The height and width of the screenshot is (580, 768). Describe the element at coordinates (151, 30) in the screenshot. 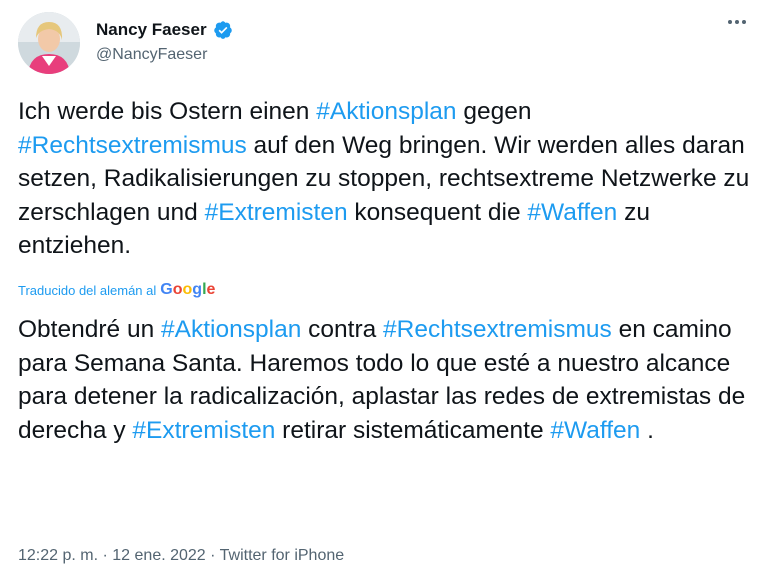

I see `author-display-name: Nancy Faeser` at that location.